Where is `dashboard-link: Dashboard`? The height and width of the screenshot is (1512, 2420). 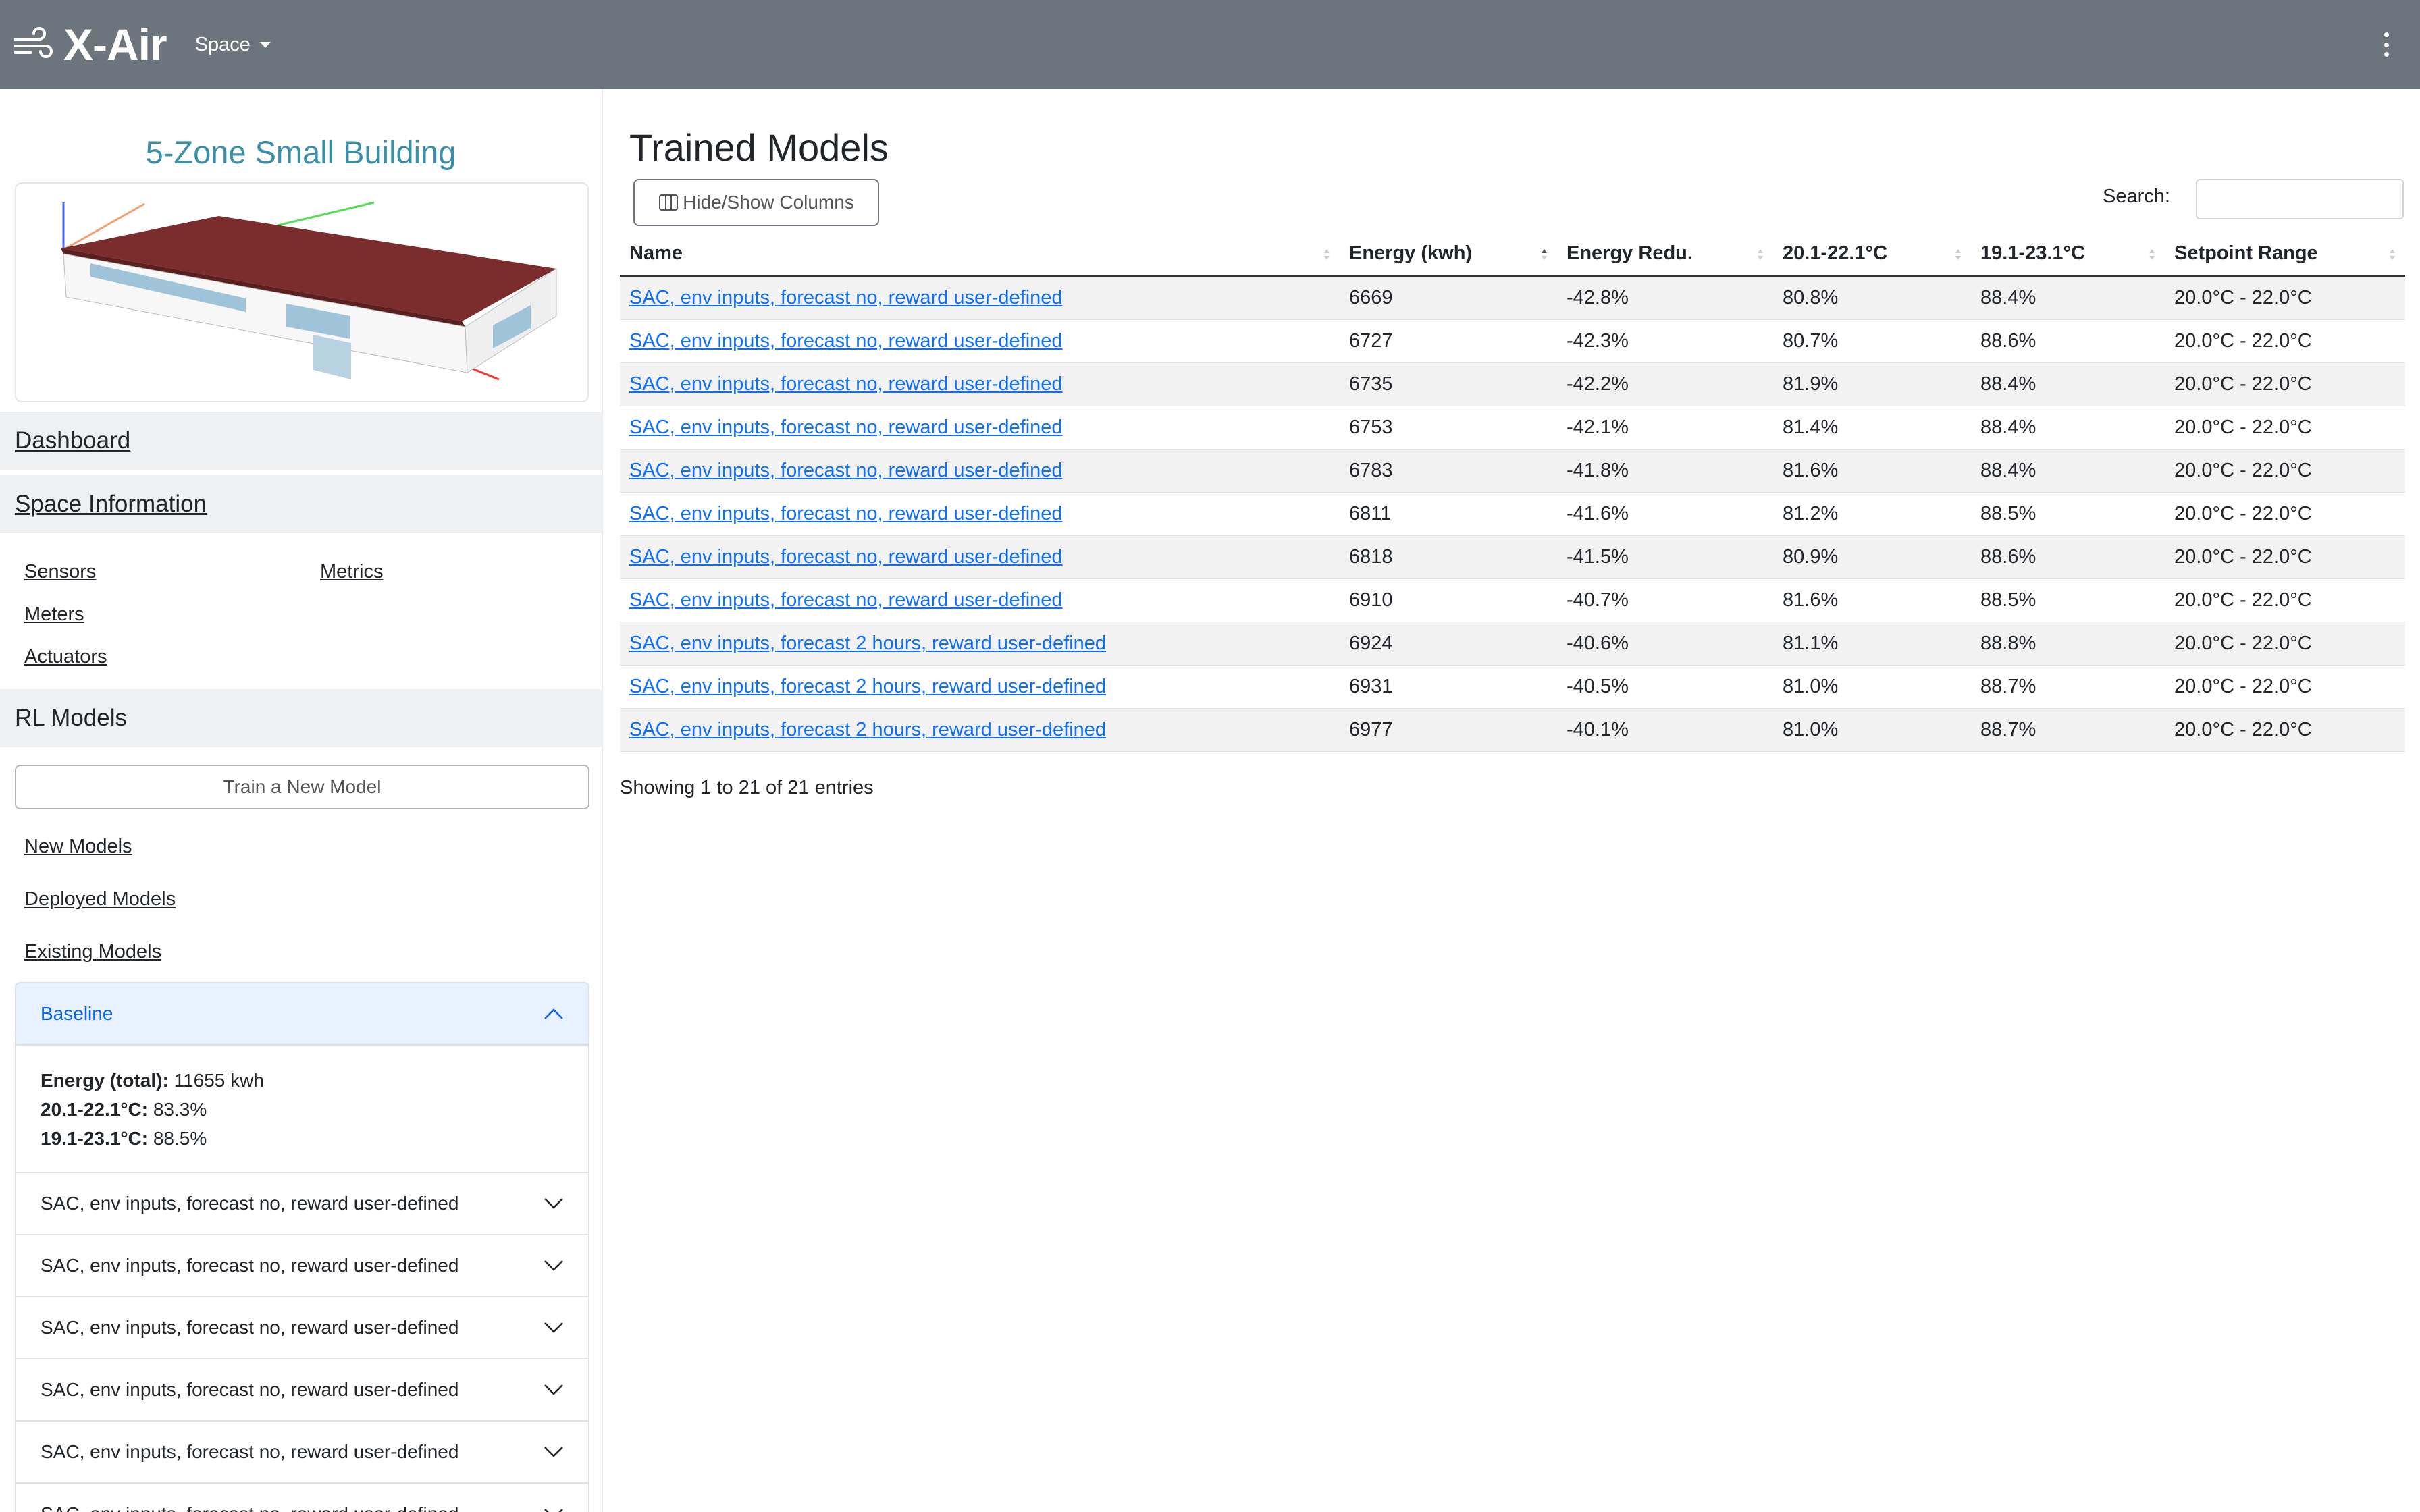
dashboard-link: Dashboard is located at coordinates (72, 441).